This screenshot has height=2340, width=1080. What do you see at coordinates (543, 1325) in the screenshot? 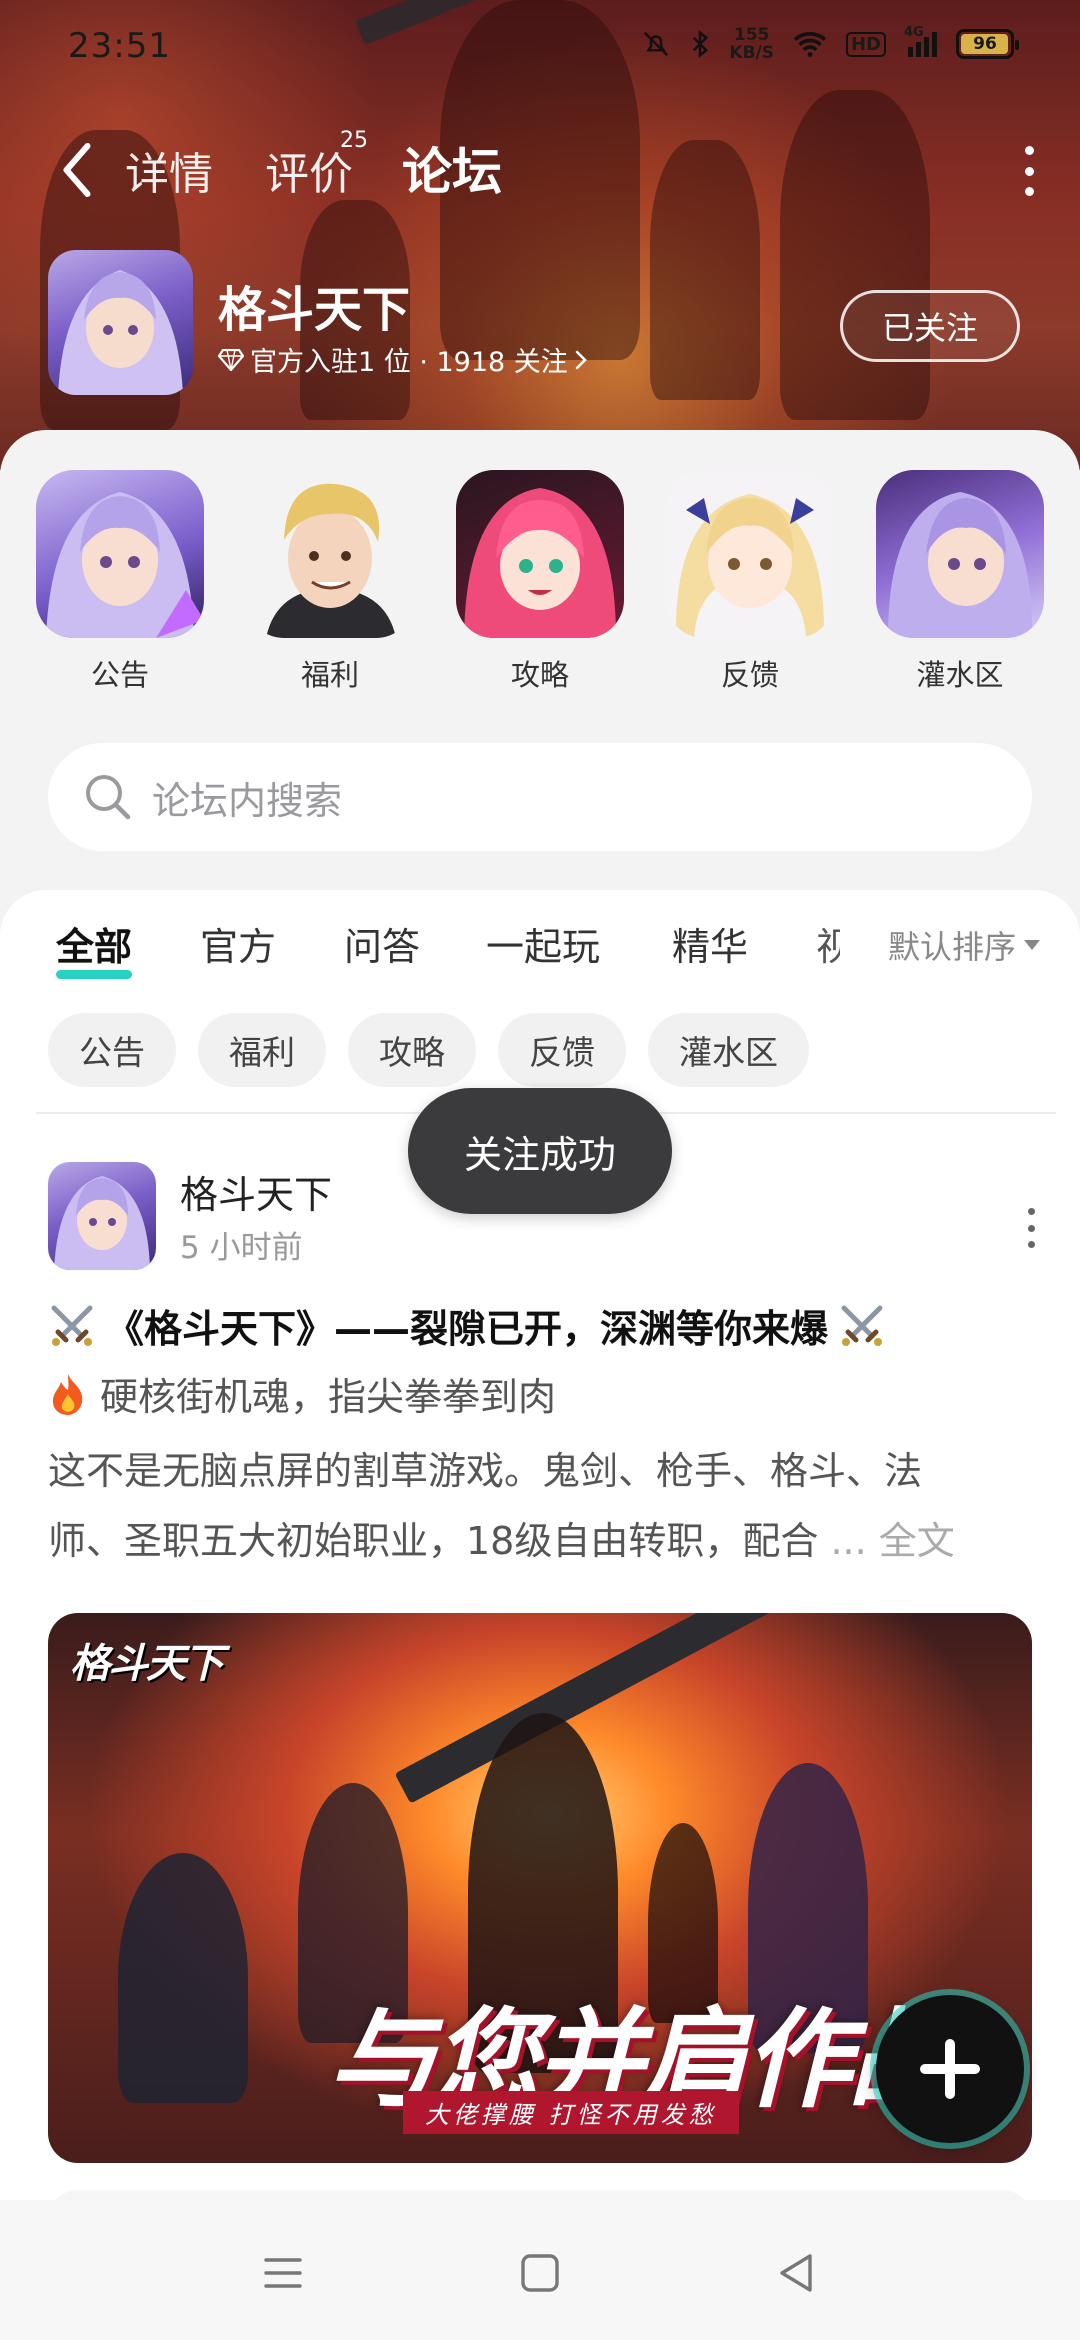
I see `post-title: 《格斗天下》——裂隙已开，深渊等你来爆` at bounding box center [543, 1325].